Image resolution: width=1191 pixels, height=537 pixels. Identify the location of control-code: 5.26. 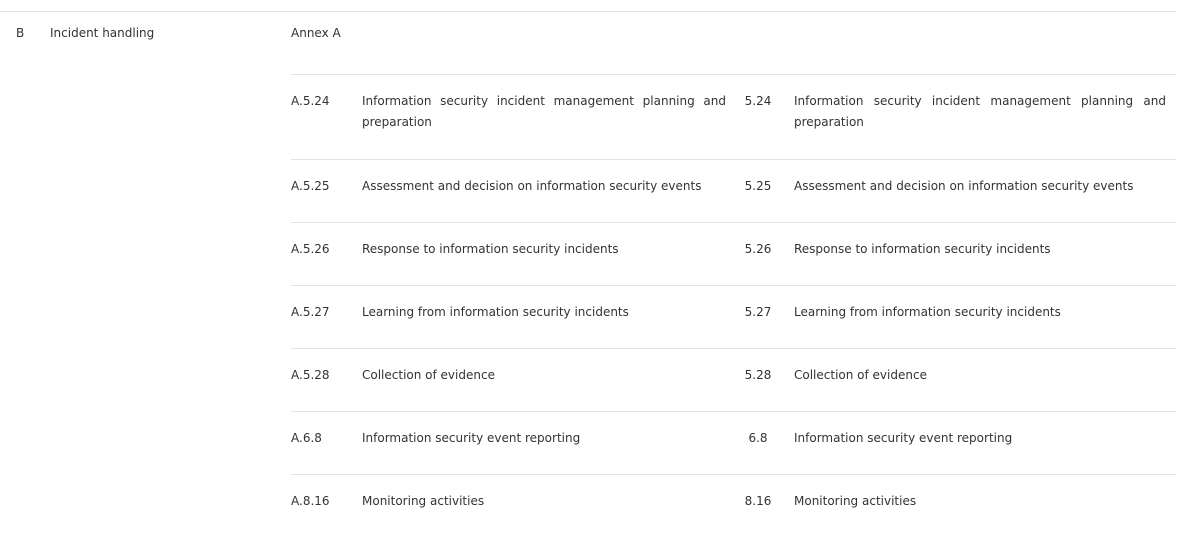
(758, 249).